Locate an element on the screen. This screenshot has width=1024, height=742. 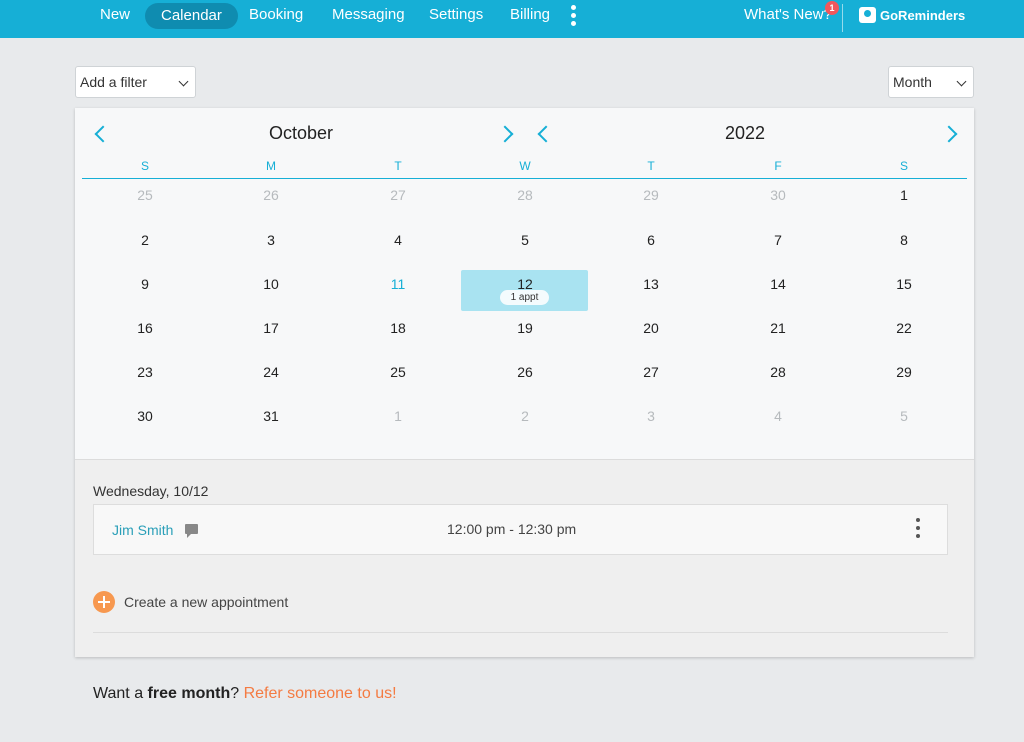
calendar-day: 8 is located at coordinates (904, 240).